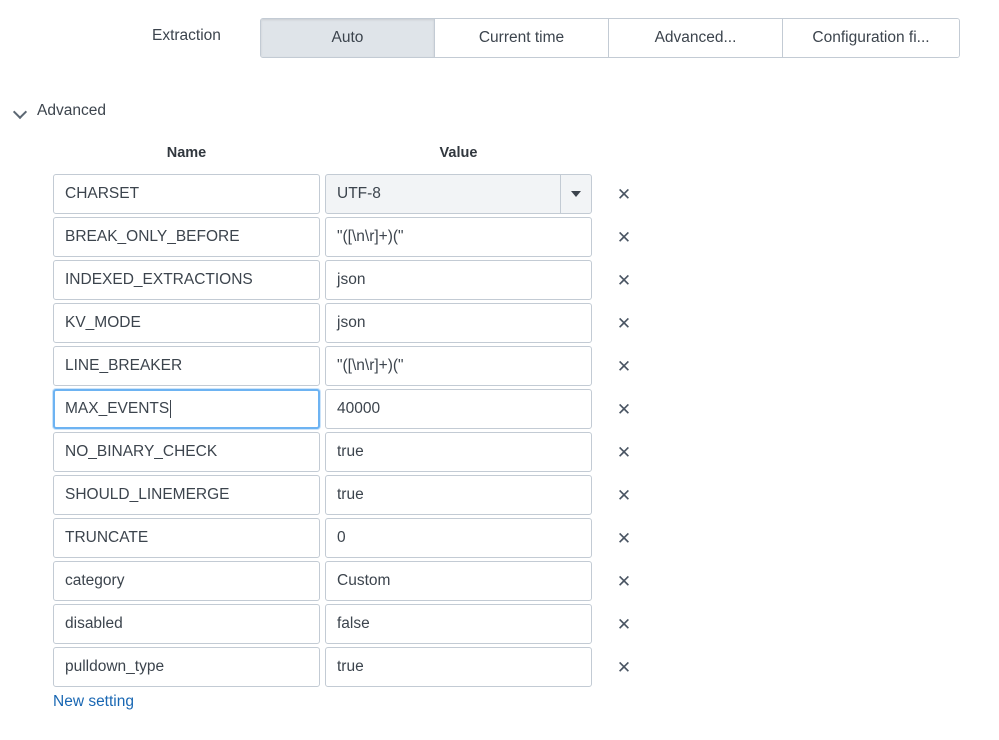 The width and height of the screenshot is (999, 740). Describe the element at coordinates (359, 193) in the screenshot. I see `setting-value-selected: UTF-8` at that location.